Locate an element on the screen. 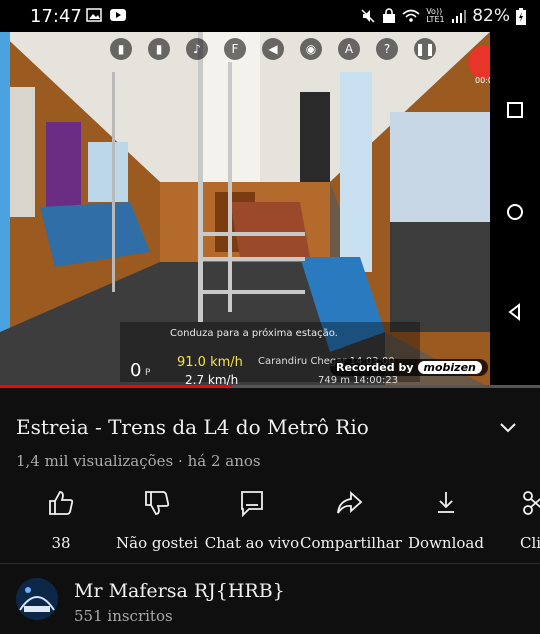 Image resolution: width=540 pixels, height=634 pixels. battery-percent: 82% is located at coordinates (491, 16).